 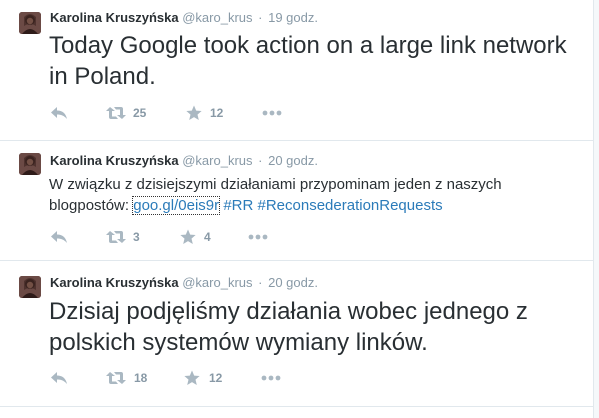 I want to click on retweet-button: 3, so click(x=123, y=237).